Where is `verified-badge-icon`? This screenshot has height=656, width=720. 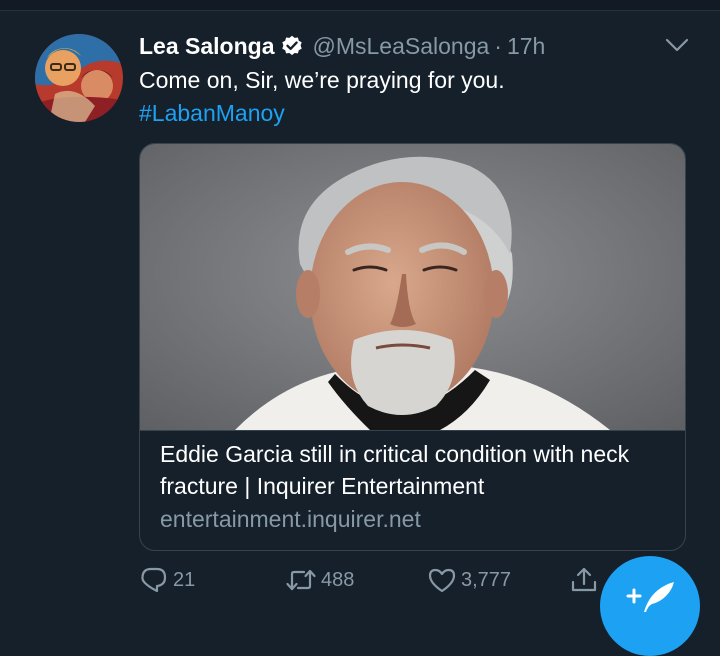 verified-badge-icon is located at coordinates (292, 46).